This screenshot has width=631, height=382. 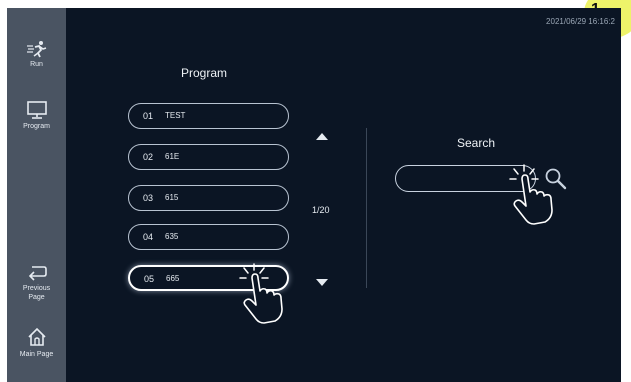 What do you see at coordinates (36, 110) in the screenshot?
I see `monitor-icon` at bounding box center [36, 110].